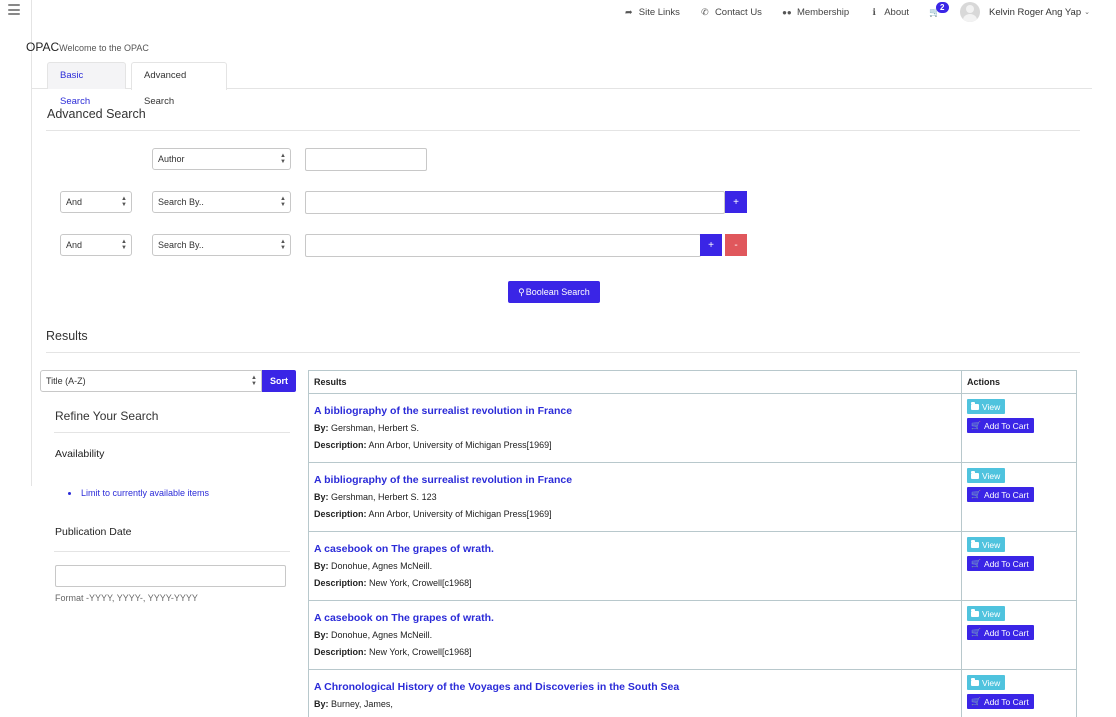 The image size is (1116, 717). I want to click on author-value: Donohue, Agnes McNeill., so click(382, 566).